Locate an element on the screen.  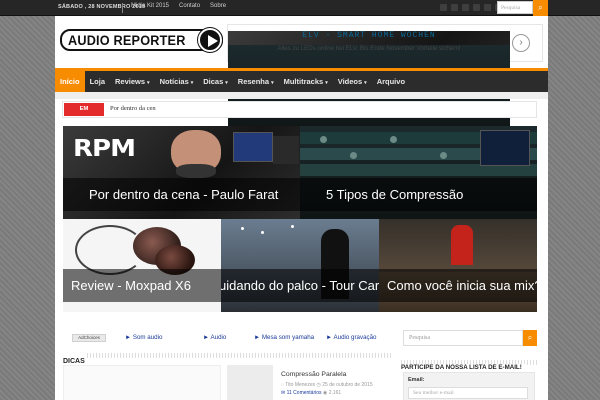
tile-caption: Review - Moxpad X6 is located at coordinates (142, 285).